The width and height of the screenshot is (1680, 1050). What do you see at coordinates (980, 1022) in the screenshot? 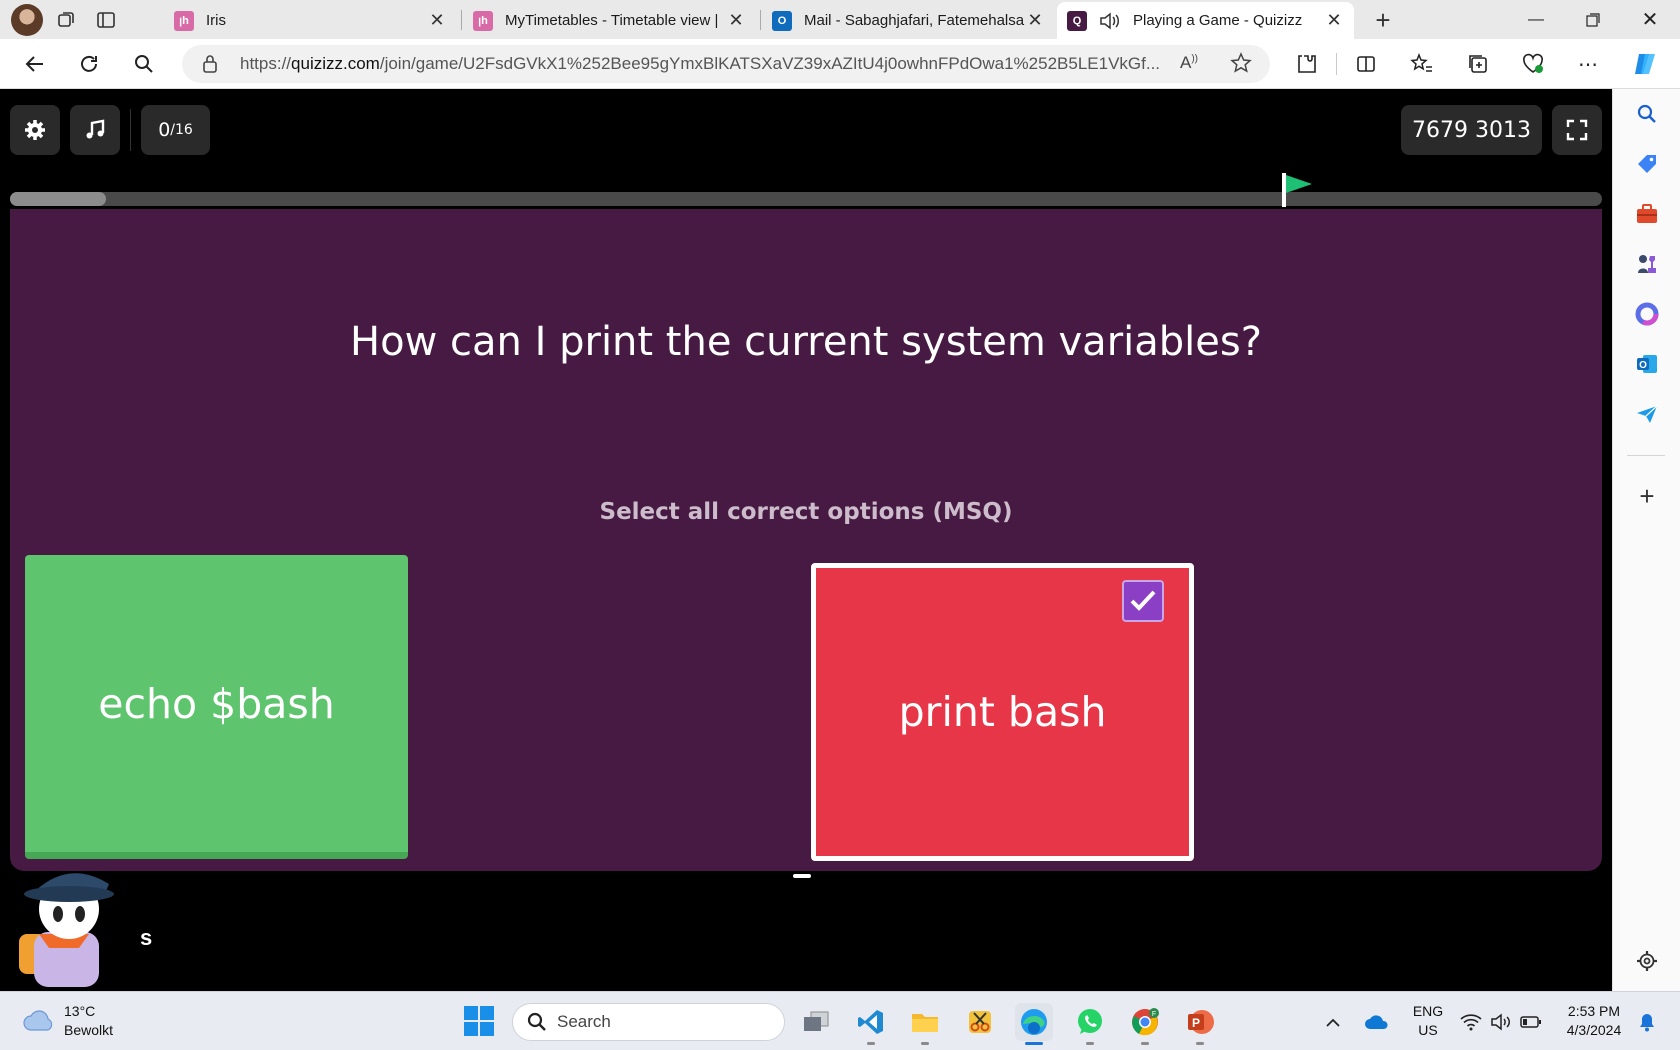
I see `snipping-tool-icon` at bounding box center [980, 1022].